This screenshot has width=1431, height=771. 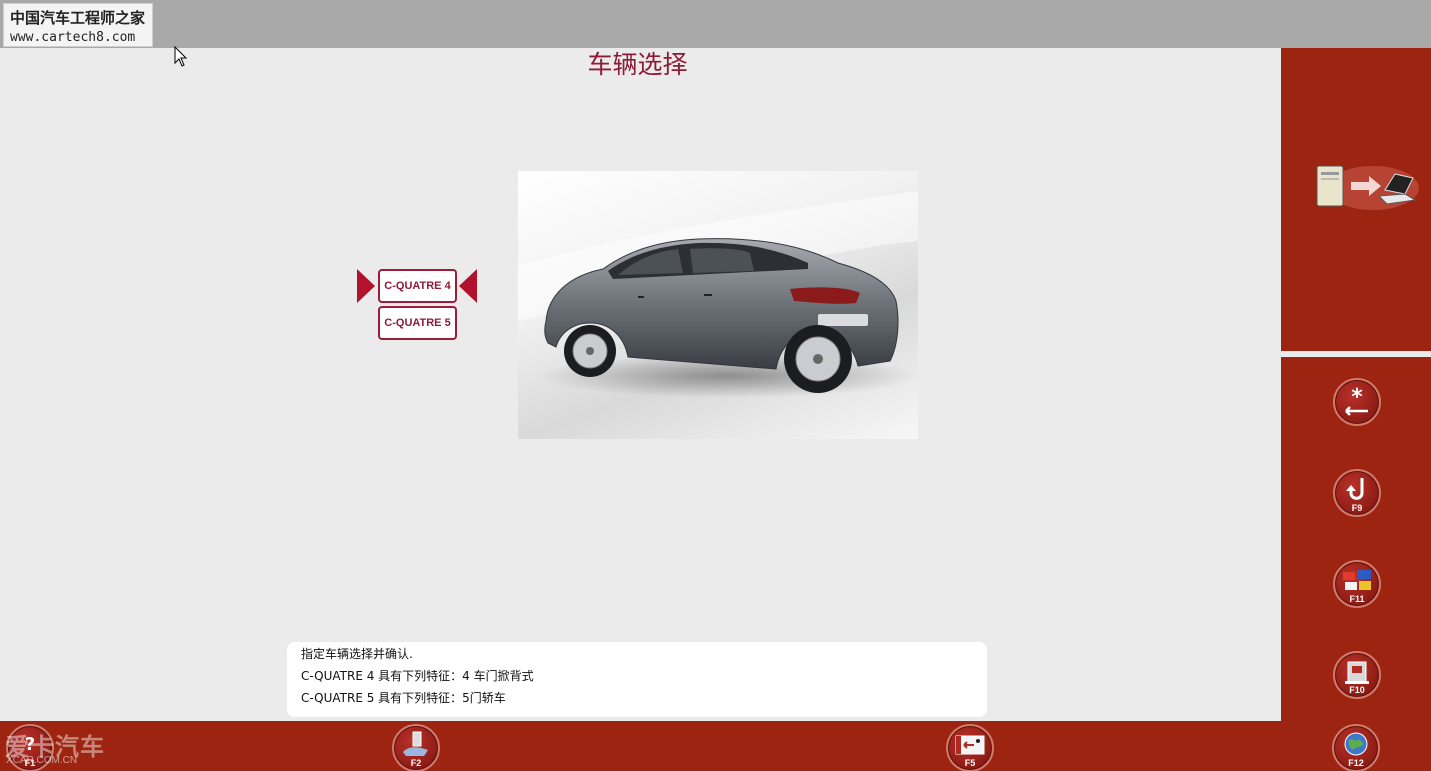 I want to click on bottom-bar, so click(x=715, y=746).